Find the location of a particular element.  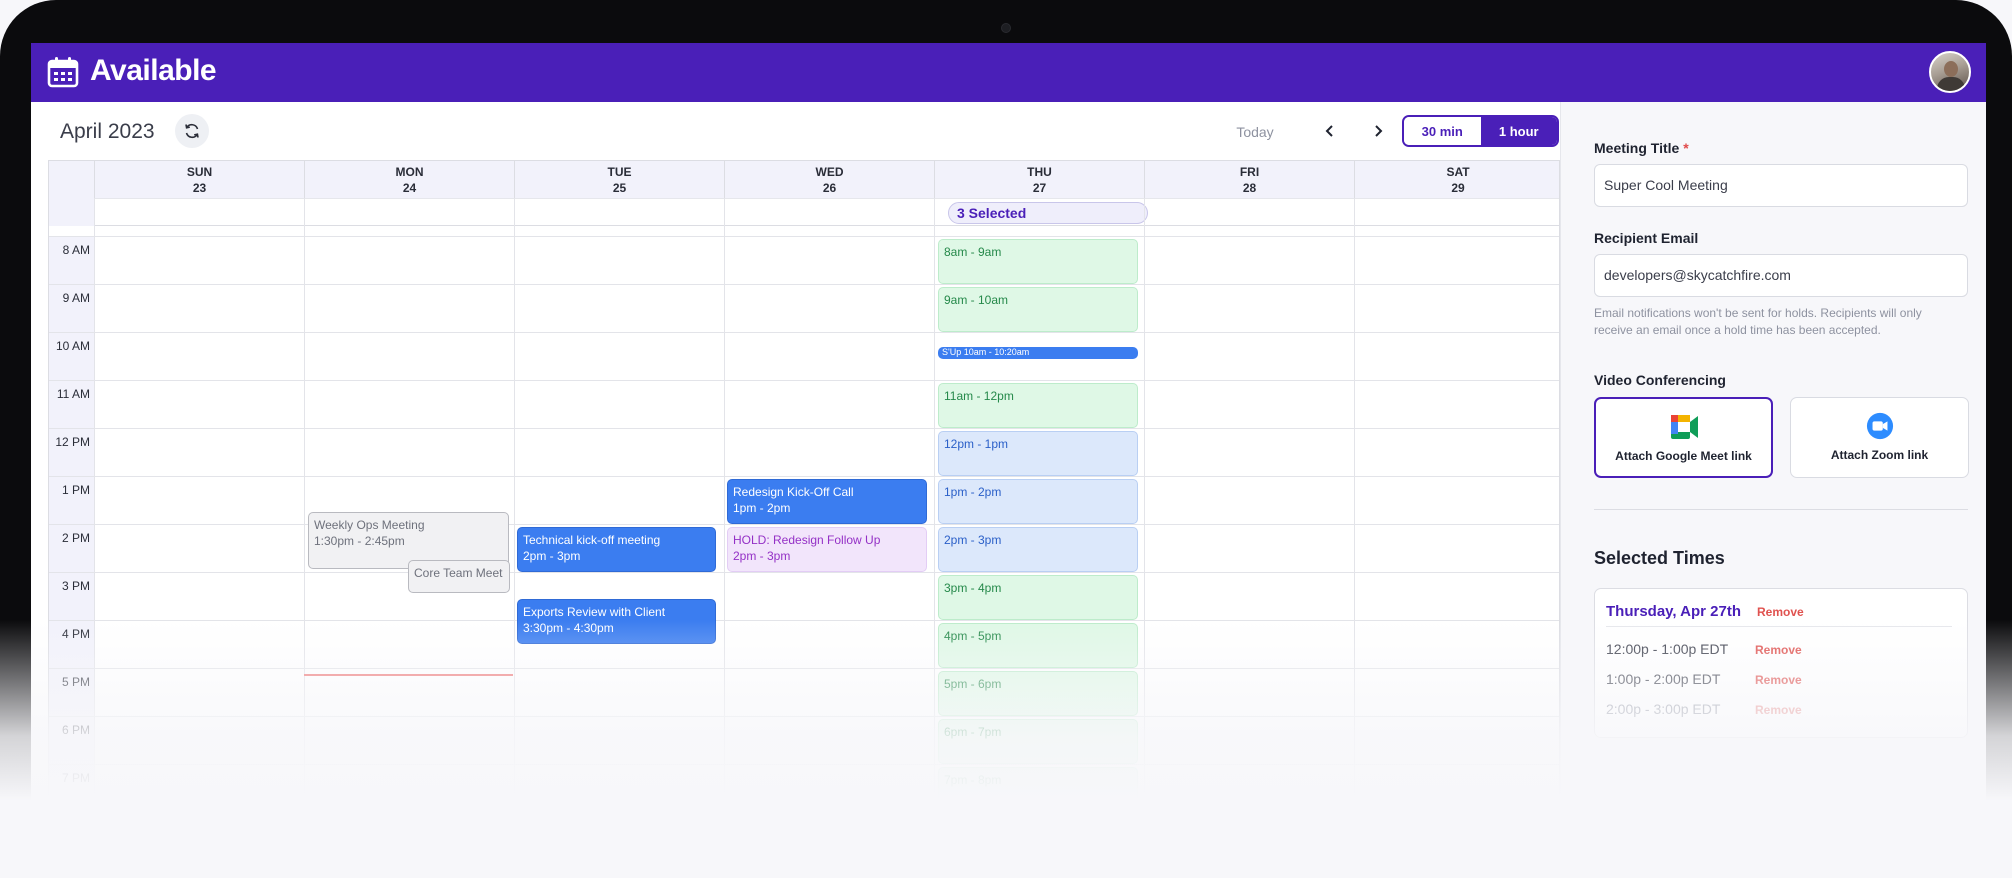

chevron-left-icon is located at coordinates (1329, 131).